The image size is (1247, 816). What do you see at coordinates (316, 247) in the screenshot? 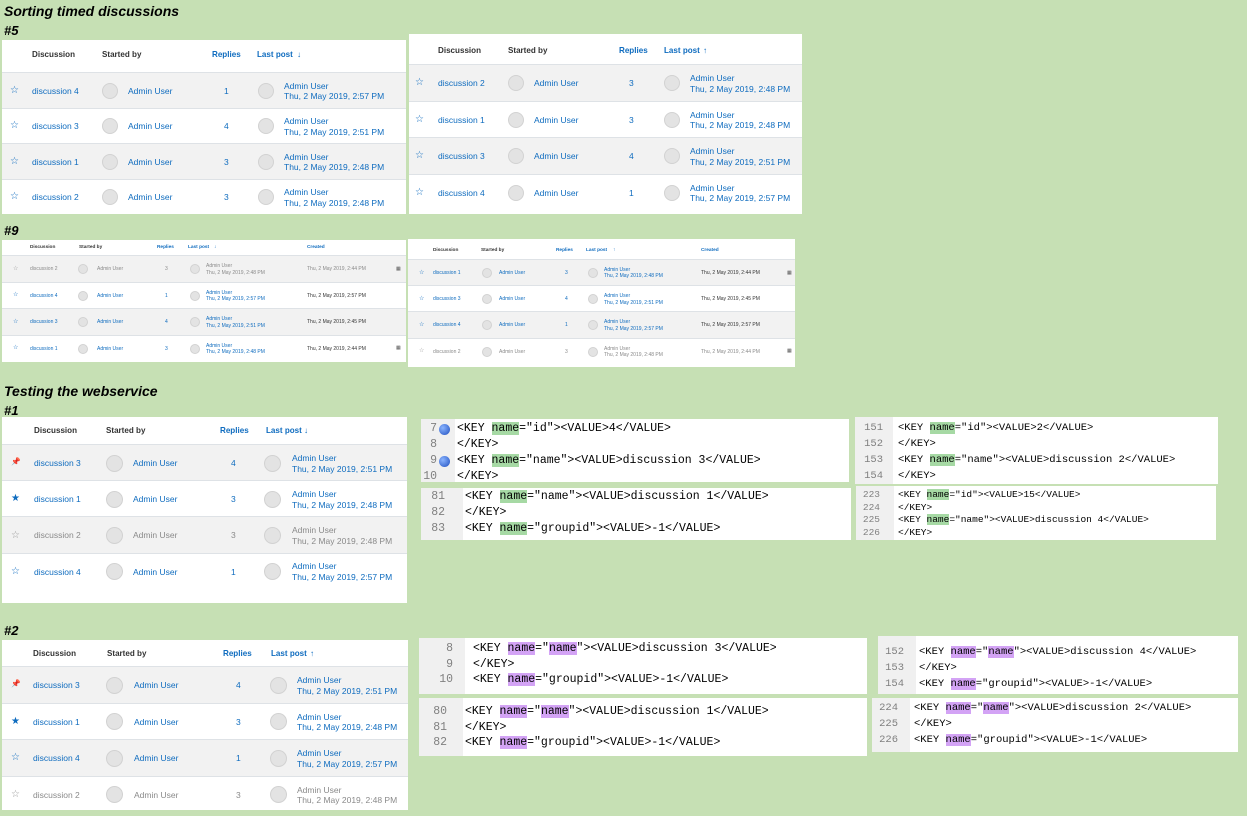
I see `col-created: Created` at bounding box center [316, 247].